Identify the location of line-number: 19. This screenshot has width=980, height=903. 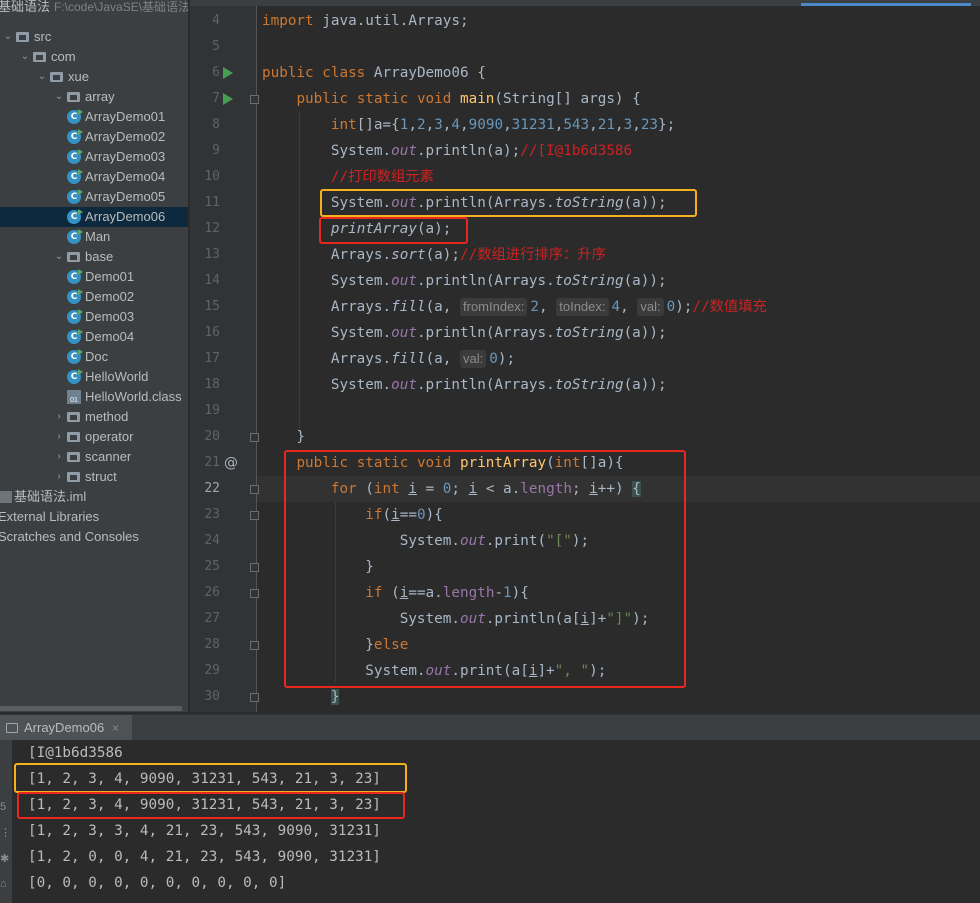
(212, 410).